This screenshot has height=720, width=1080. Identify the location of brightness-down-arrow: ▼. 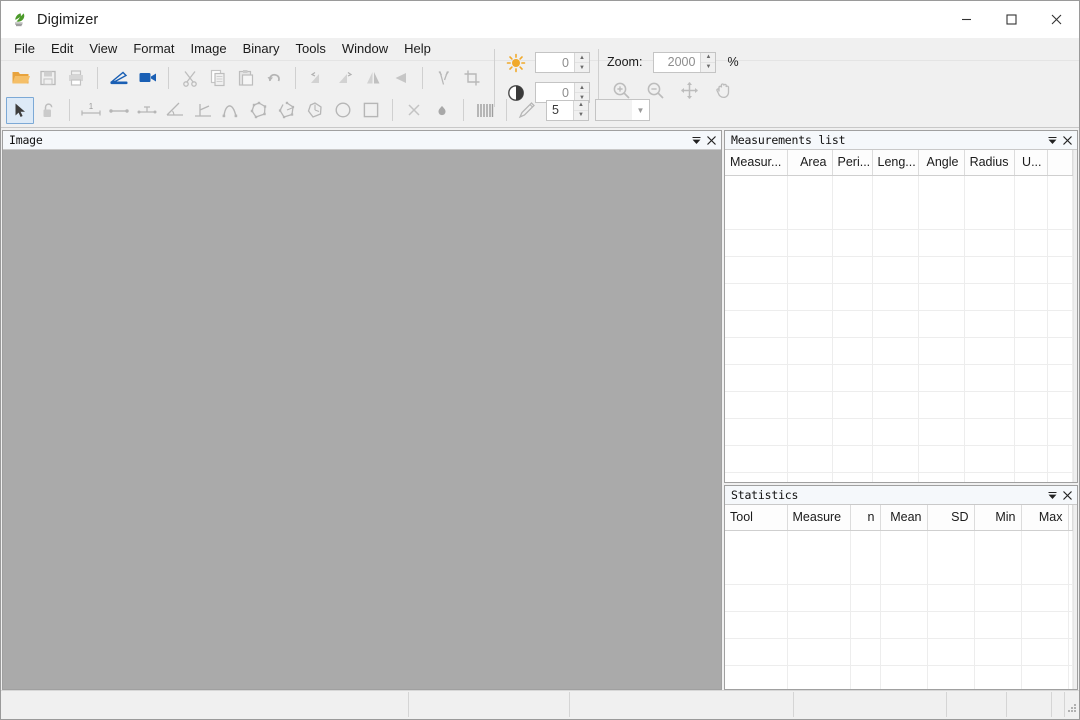
(582, 67).